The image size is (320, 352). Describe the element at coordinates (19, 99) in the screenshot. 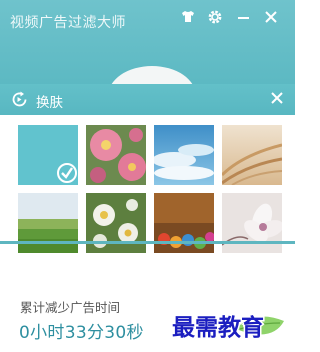

I see `refresh-icon` at that location.